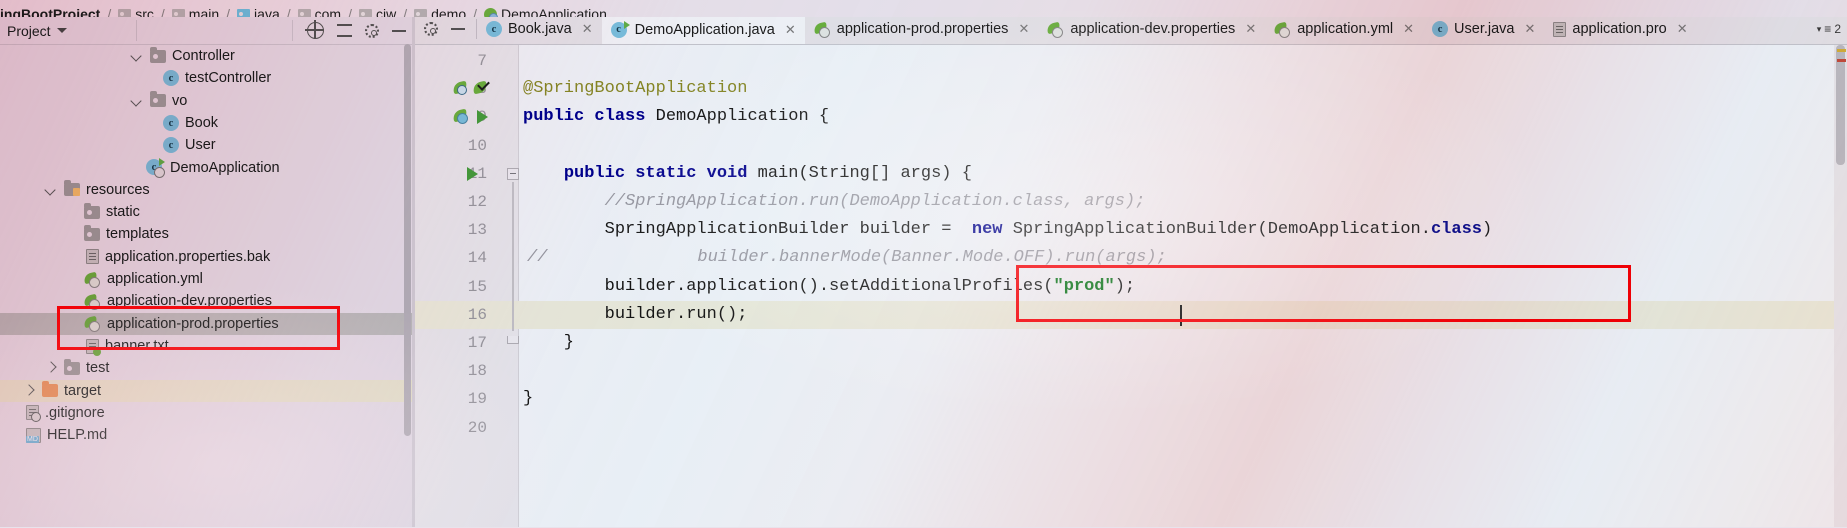  I want to click on editor-tab: application.yml ✕, so click(1344, 29).